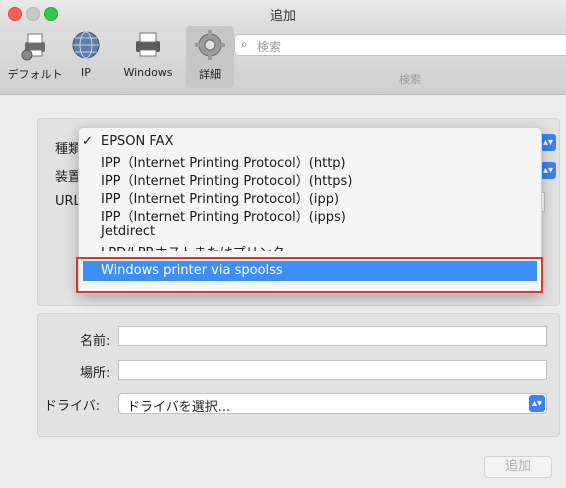  I want to click on toolbar: デフォルト IP Windows 詳細 ⌕ 検索 検索, so click(283, 59).